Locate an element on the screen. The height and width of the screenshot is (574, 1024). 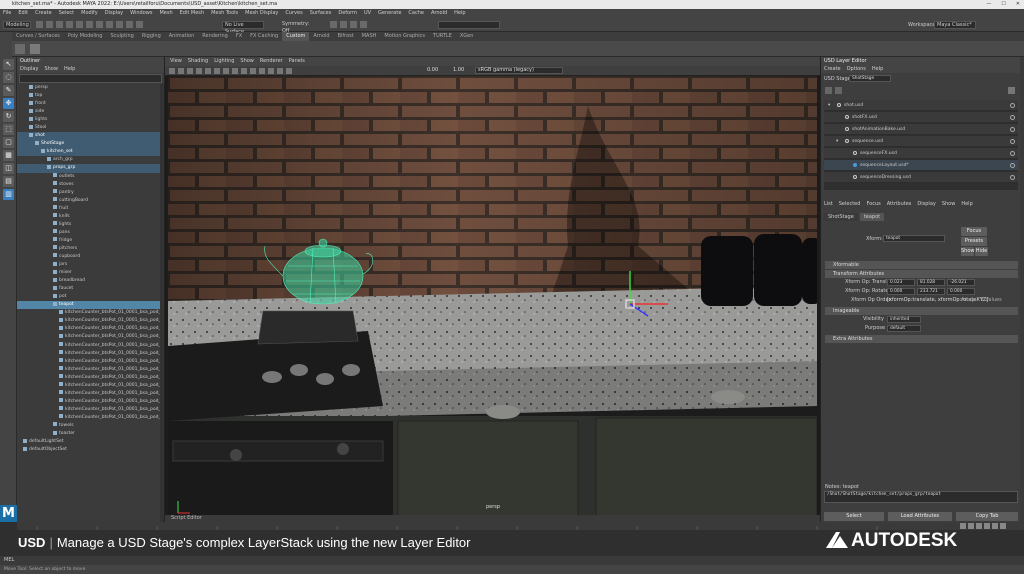
isolate-select-icon is located at coordinates (289, 71).